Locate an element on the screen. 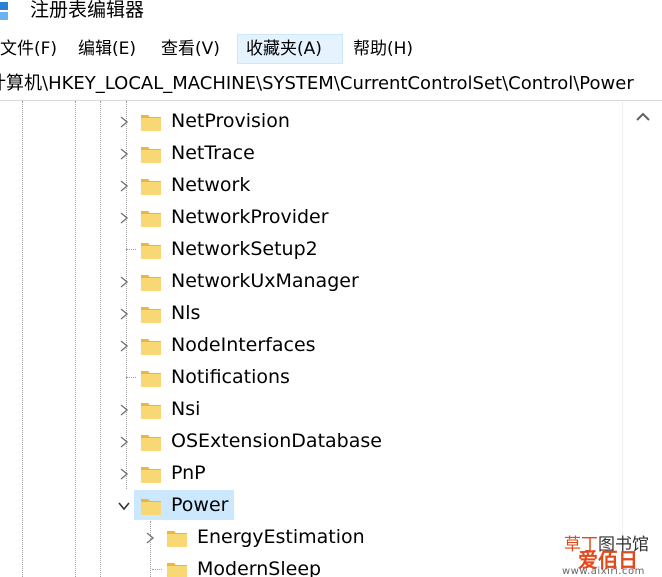 This screenshot has height=577, width=662. window-title: 注册表编辑器 is located at coordinates (87, 10).